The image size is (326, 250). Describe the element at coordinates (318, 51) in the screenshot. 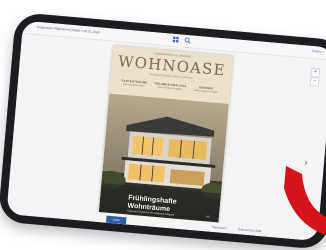

I see `pages-link: Seiten >` at that location.